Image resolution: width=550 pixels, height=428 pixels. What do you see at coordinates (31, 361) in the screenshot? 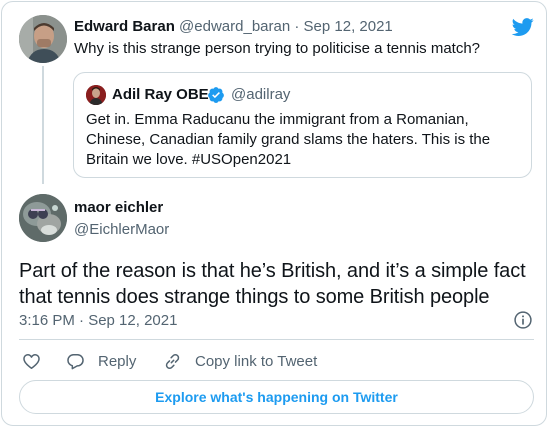
I see `heart-icon` at bounding box center [31, 361].